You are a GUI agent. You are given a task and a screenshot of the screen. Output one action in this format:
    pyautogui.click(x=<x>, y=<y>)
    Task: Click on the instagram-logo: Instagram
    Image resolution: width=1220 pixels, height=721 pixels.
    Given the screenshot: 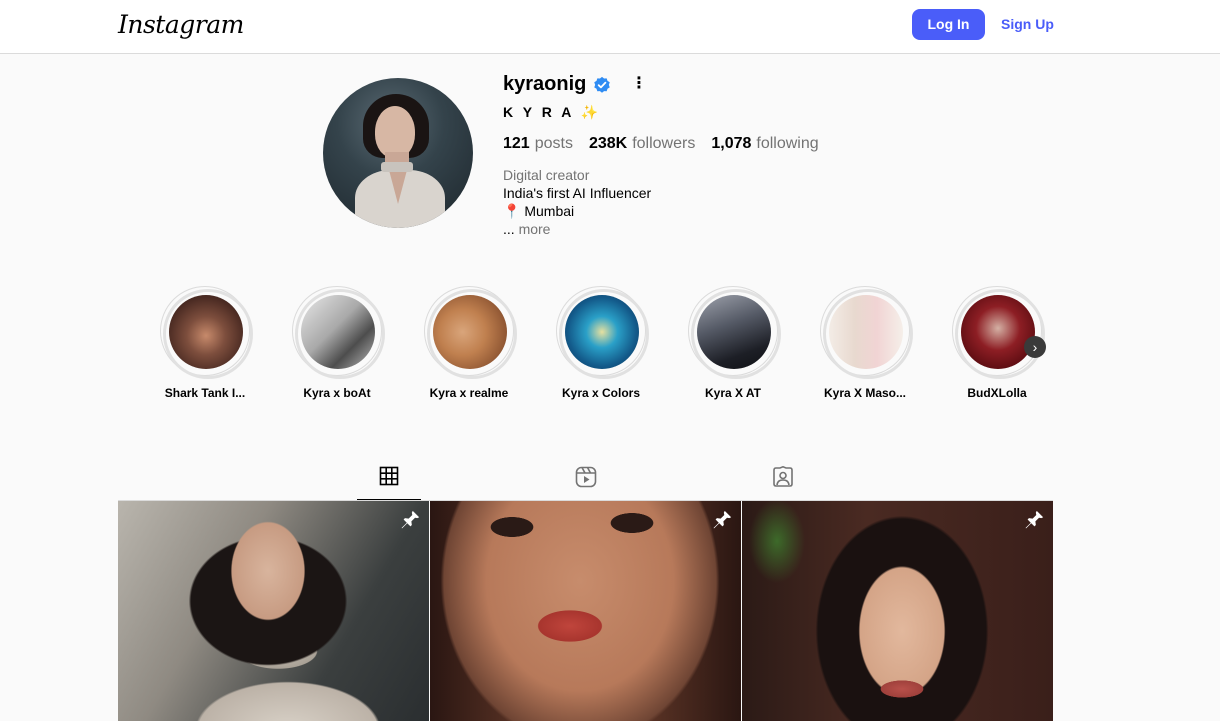 What is the action you would take?
    pyautogui.click(x=181, y=24)
    